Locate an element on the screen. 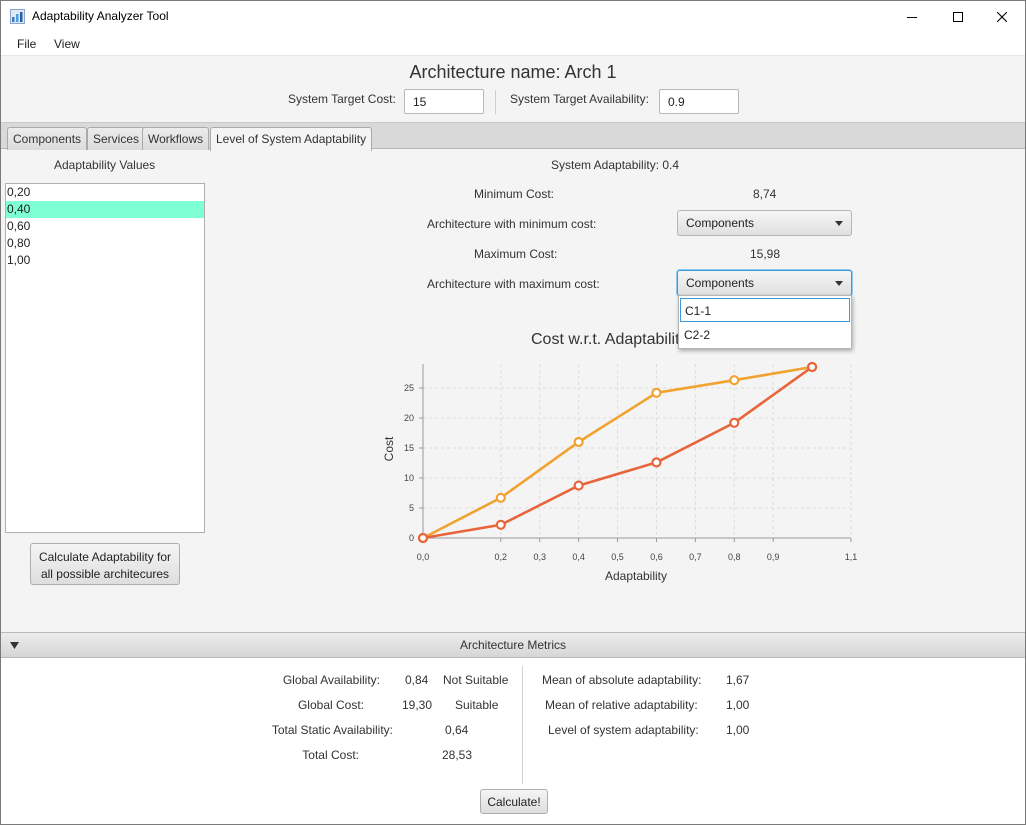 The width and height of the screenshot is (1026, 825). chart-grid is located at coordinates (637, 451).